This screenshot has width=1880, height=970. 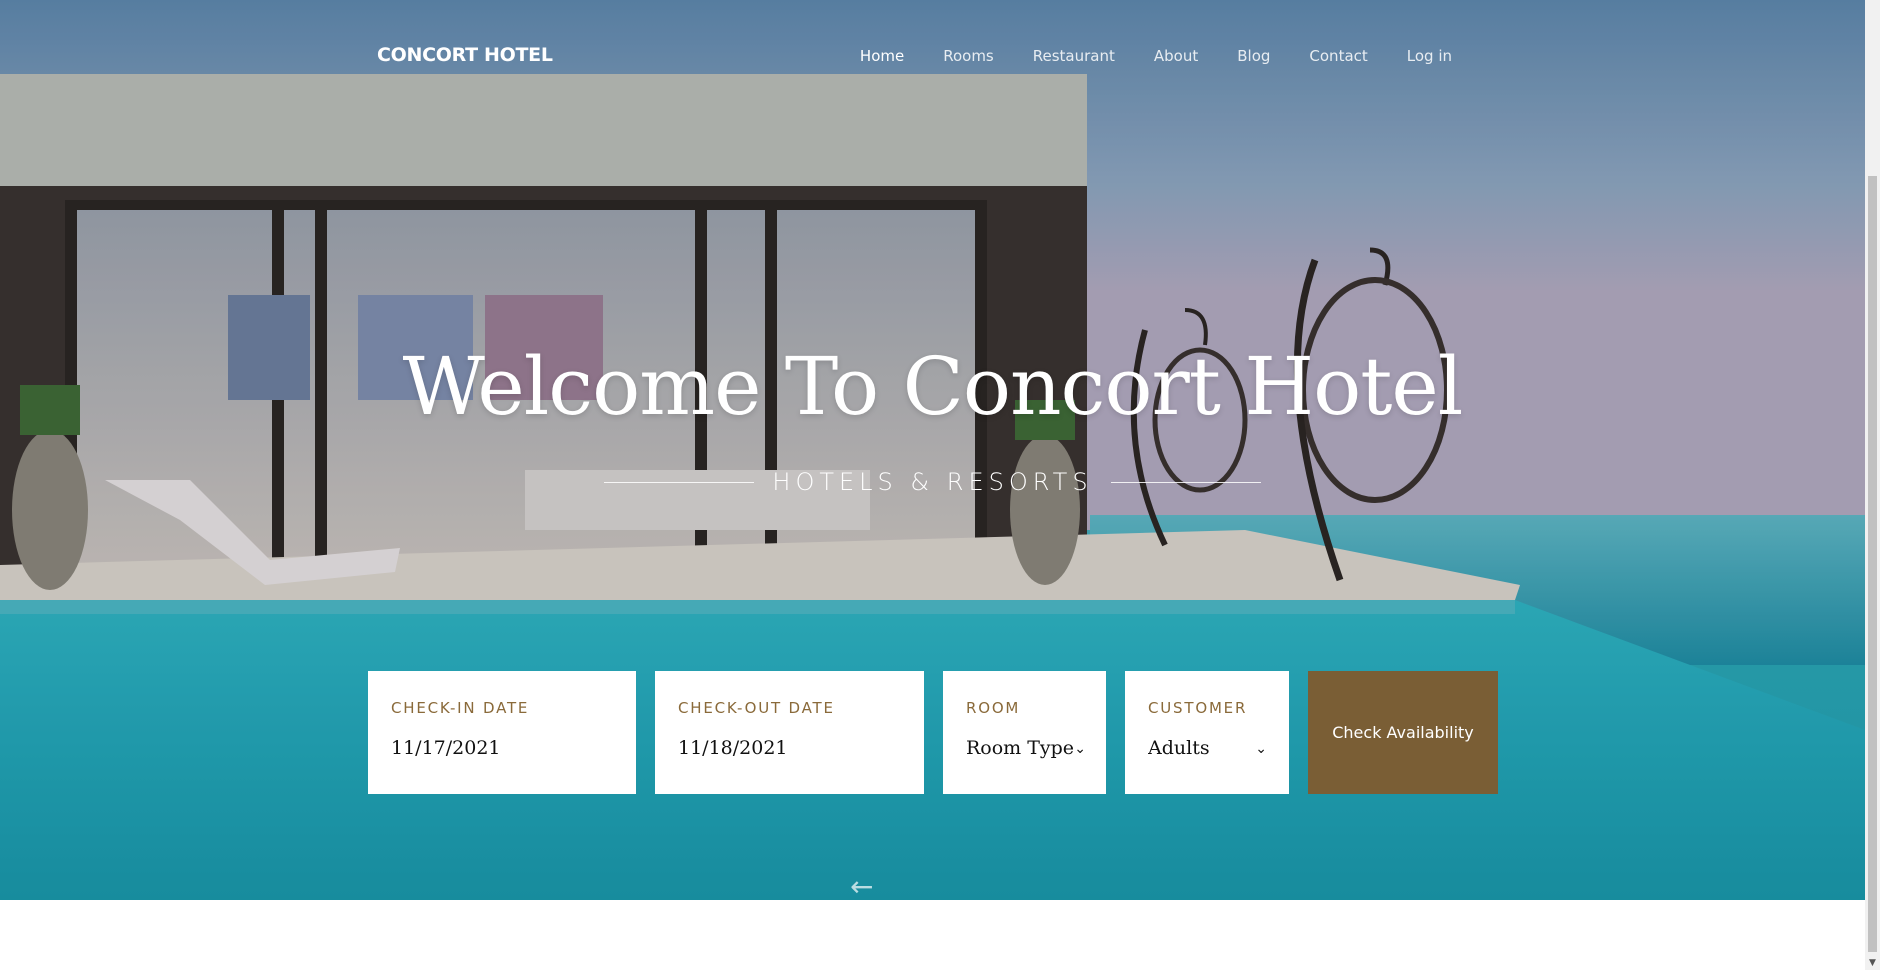 I want to click on customer-field: CUSTOMER Adults ⌄, so click(x=1207, y=732).